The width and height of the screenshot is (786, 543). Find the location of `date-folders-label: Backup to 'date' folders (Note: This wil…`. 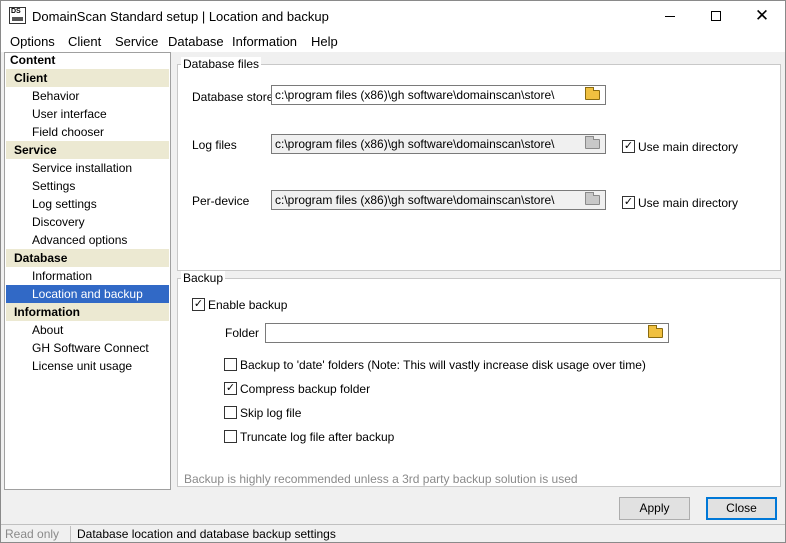

date-folders-label: Backup to 'date' folders (Note: This wil… is located at coordinates (443, 365).